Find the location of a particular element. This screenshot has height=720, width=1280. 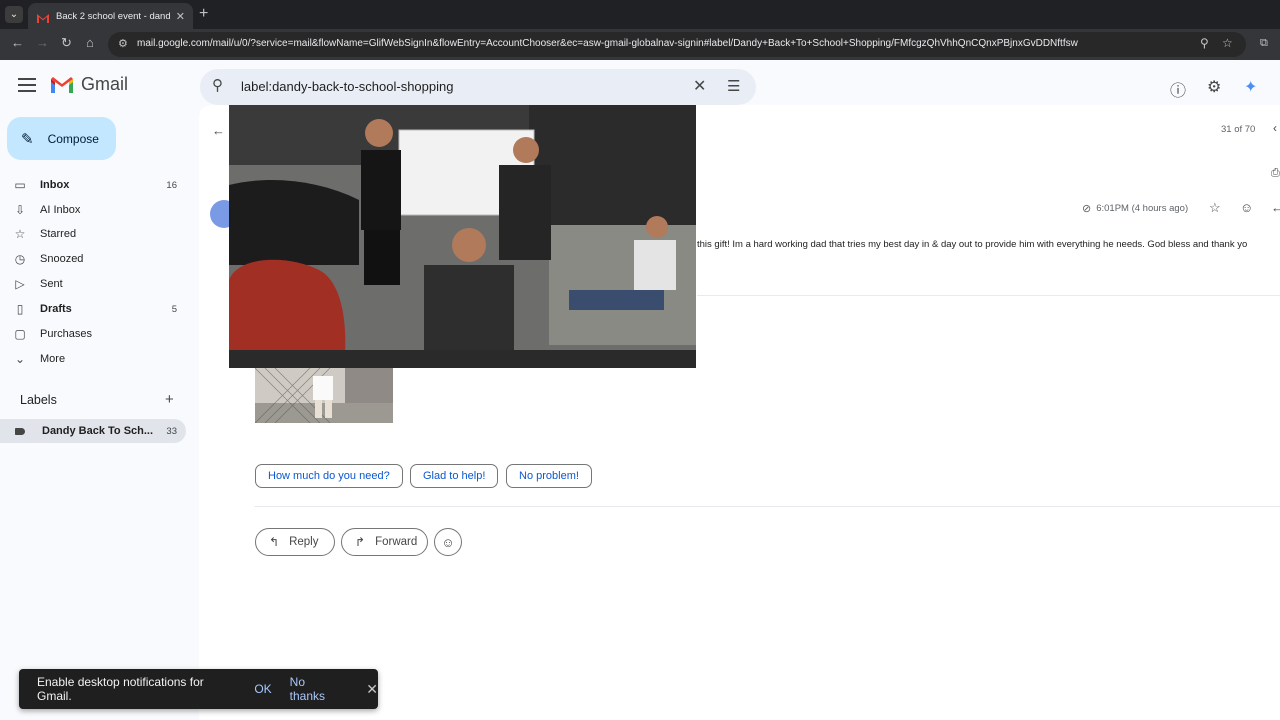

settings-gear-icon: ⚙ is located at coordinates (1214, 87).